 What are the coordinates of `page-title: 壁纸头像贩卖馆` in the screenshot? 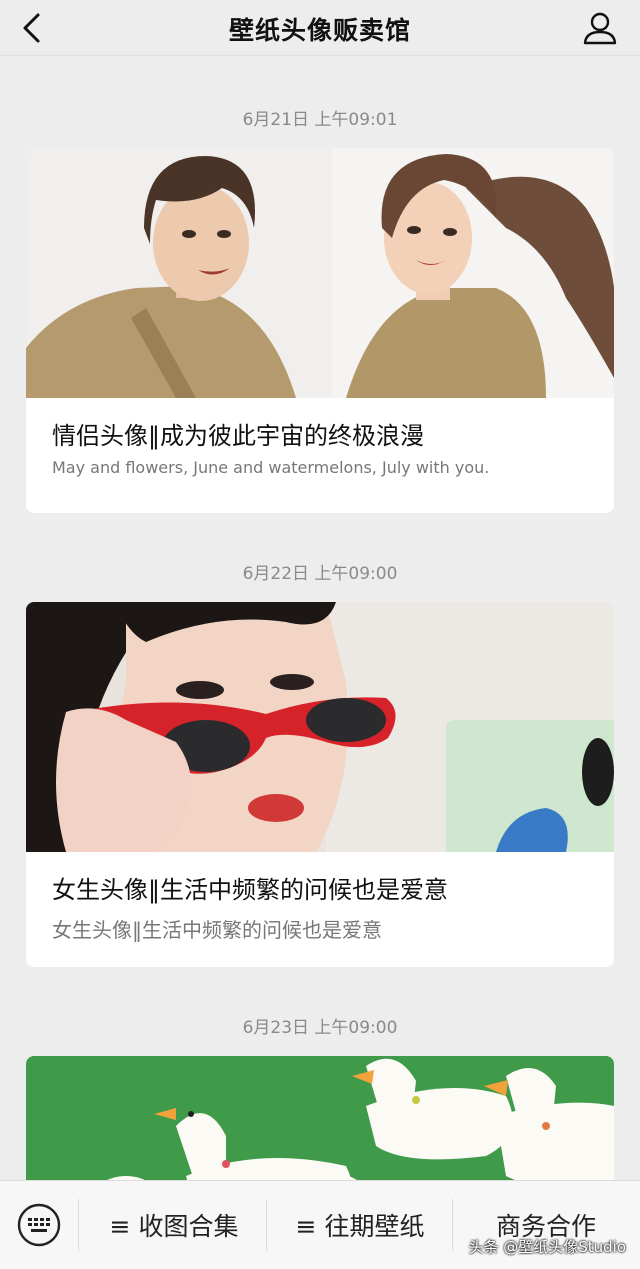 It's located at (319, 30).